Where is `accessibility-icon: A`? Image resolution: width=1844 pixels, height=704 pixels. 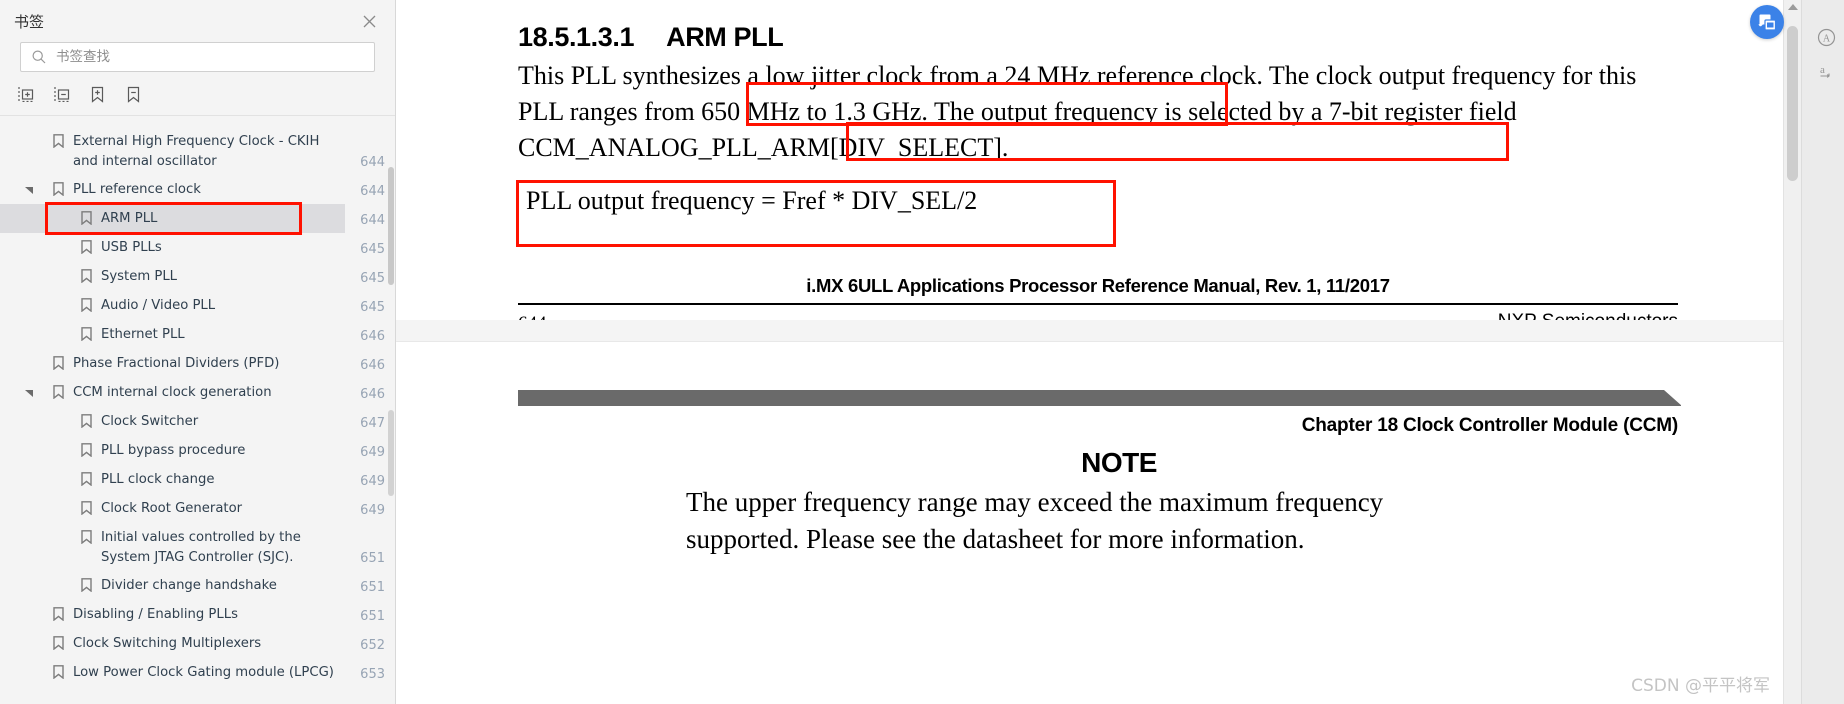 accessibility-icon: A is located at coordinates (1826, 37).